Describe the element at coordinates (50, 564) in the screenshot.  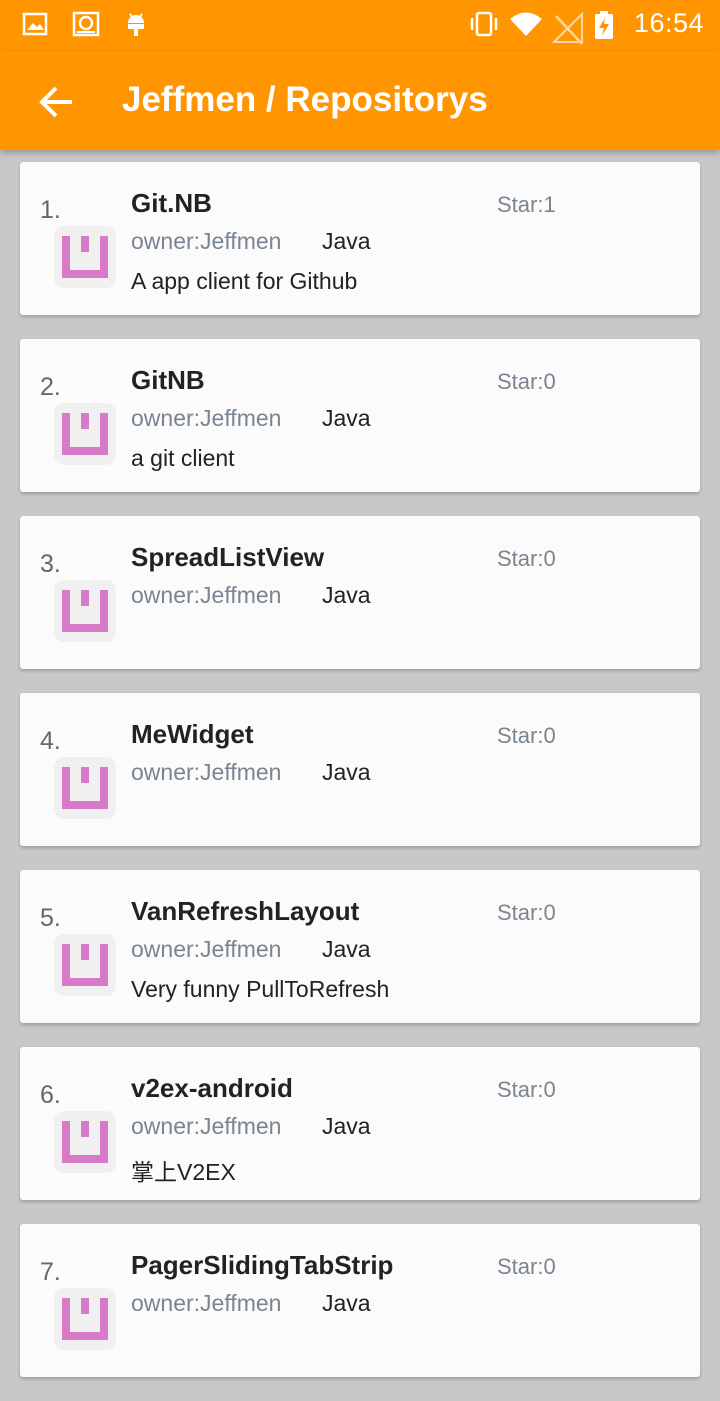
I see `repo-index: 3.` at that location.